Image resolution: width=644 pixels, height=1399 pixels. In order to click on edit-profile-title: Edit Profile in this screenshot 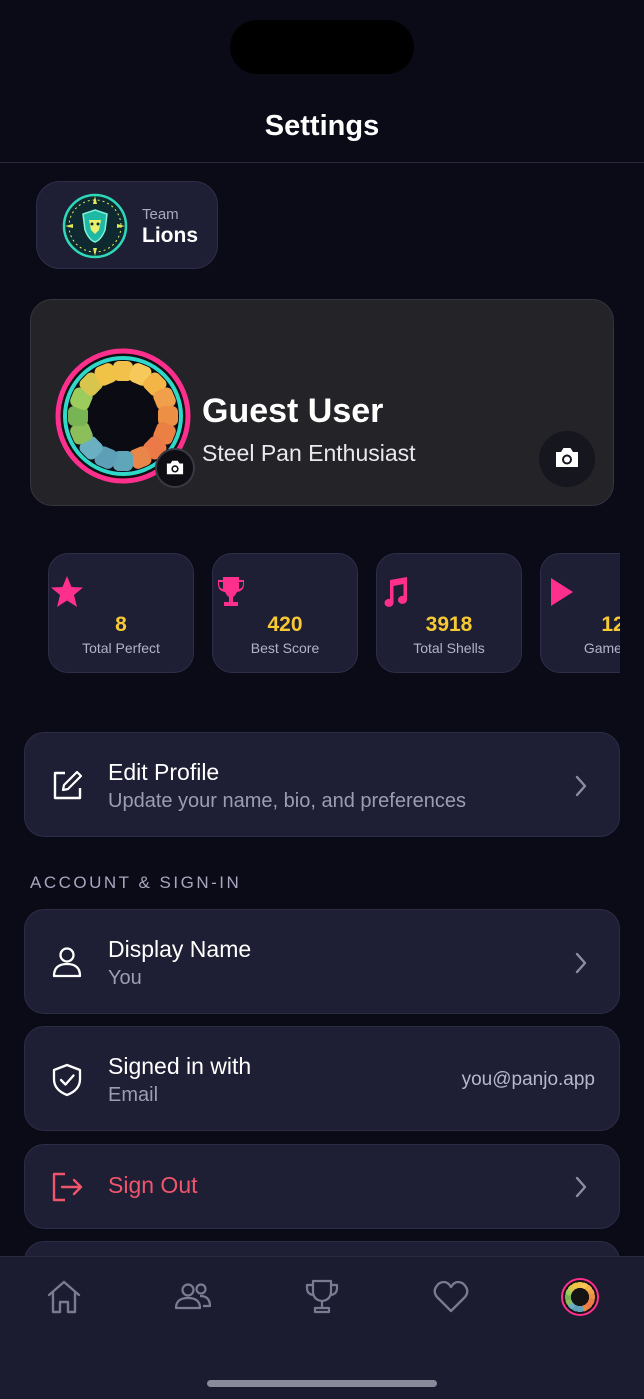, I will do `click(164, 772)`.